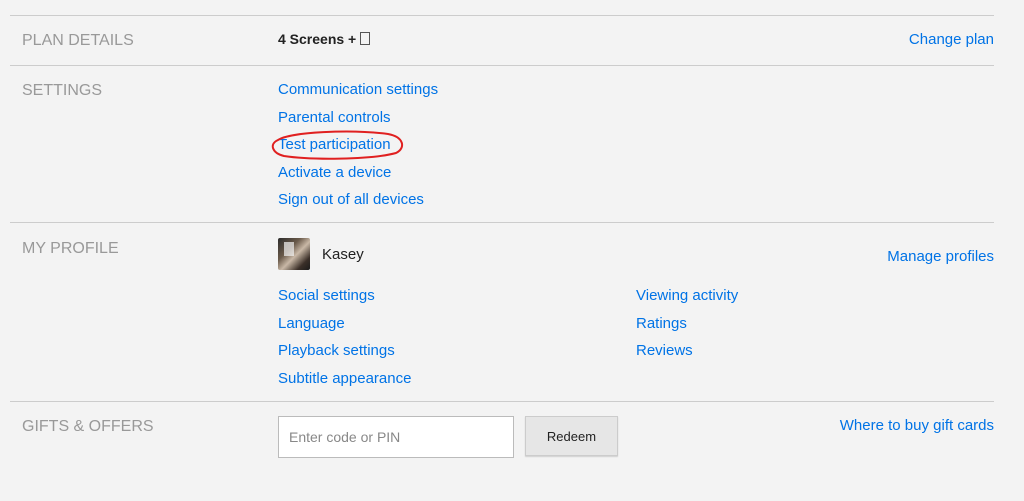 The width and height of the screenshot is (1024, 501). I want to click on viewing-activity-link: Viewing activity, so click(687, 295).